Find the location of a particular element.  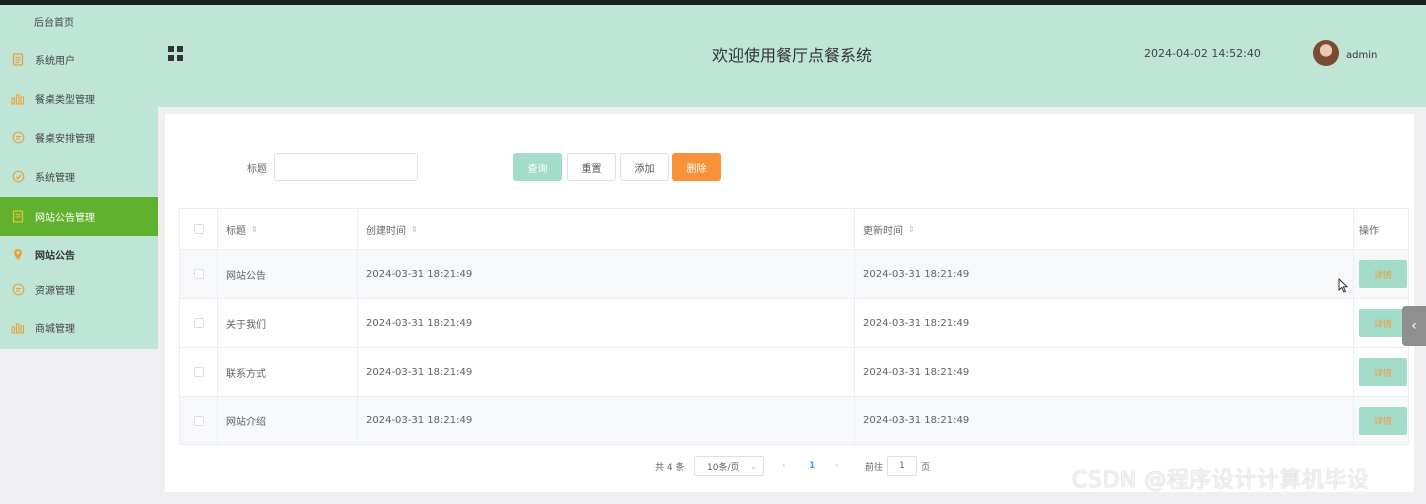

page-size-select: 10条/页 ⌄ is located at coordinates (729, 466).